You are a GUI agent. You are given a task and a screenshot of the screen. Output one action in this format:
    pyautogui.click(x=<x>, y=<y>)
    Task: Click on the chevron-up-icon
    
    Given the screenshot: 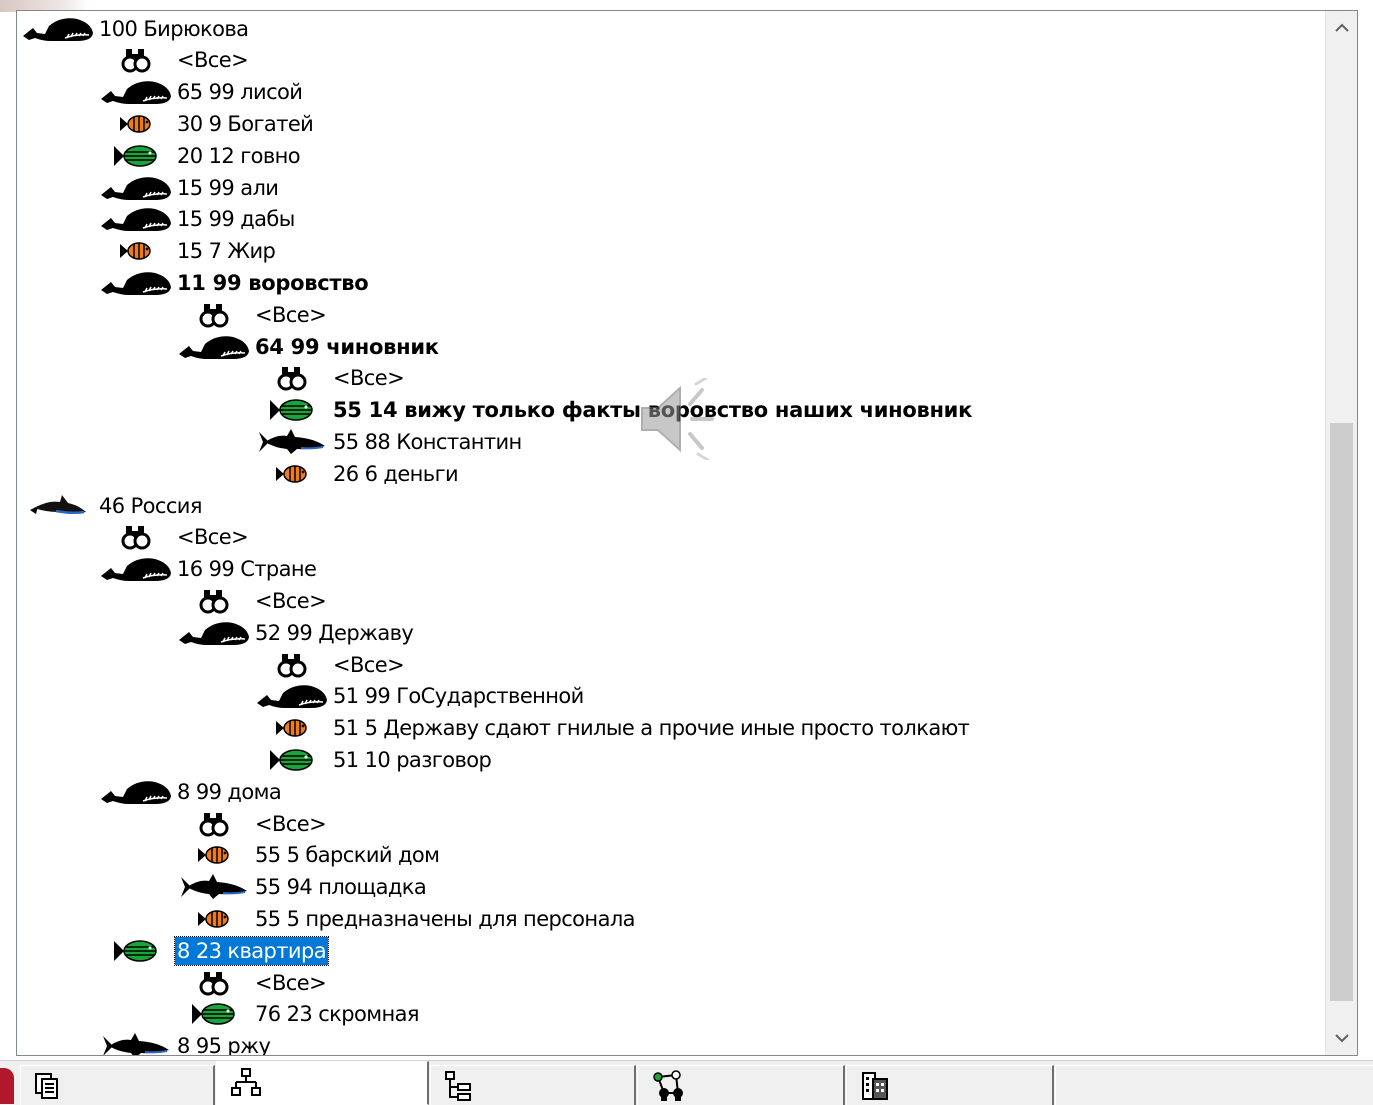 What is the action you would take?
    pyautogui.click(x=1341, y=27)
    